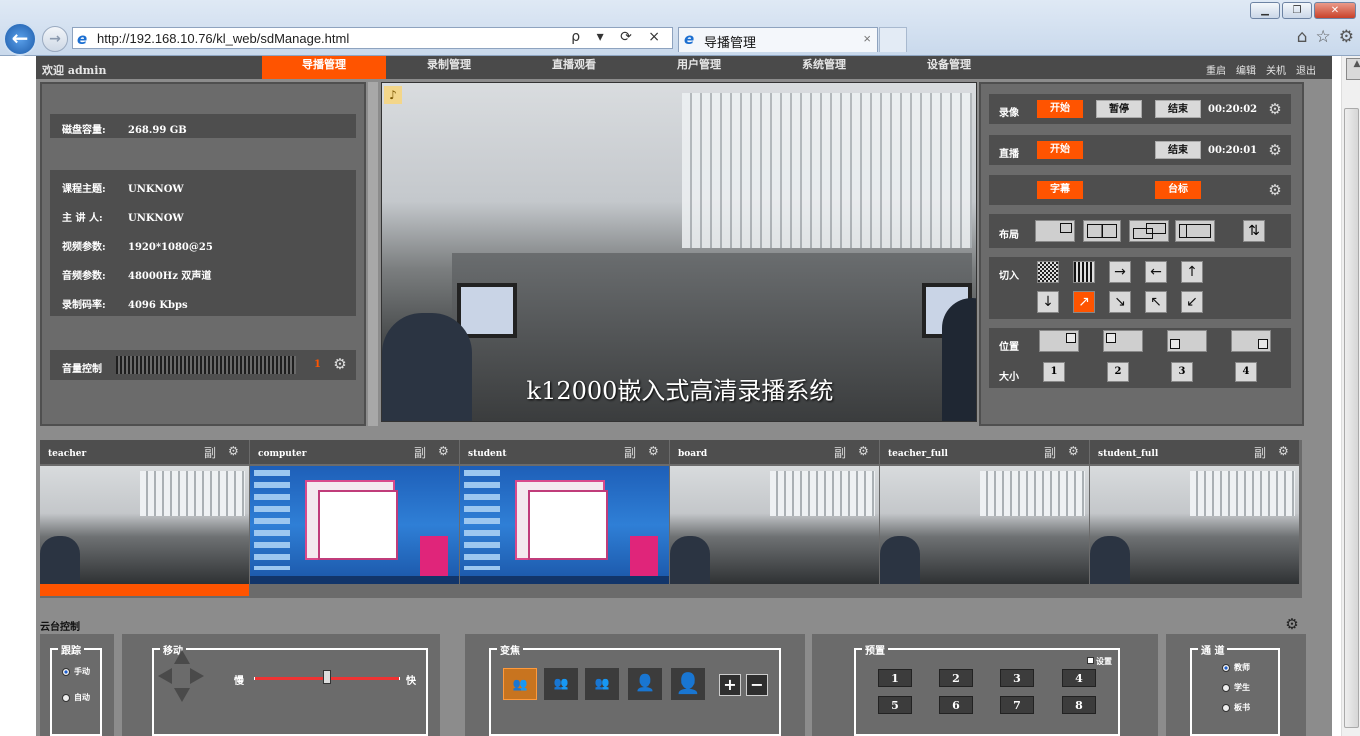 This screenshot has height=736, width=1360. Describe the element at coordinates (645, 684) in the screenshot. I see `zoom-single-small-icon: 👤` at that location.